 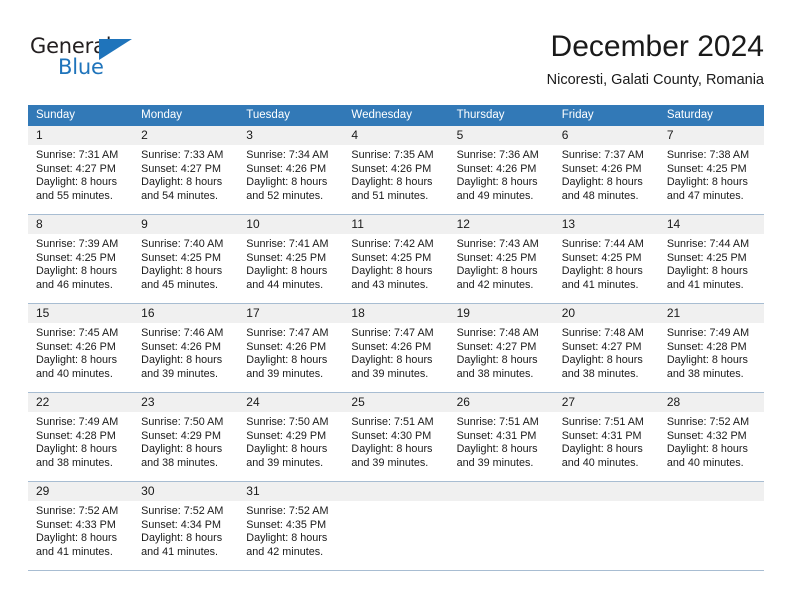 I want to click on day-number: 12, so click(x=501, y=224).